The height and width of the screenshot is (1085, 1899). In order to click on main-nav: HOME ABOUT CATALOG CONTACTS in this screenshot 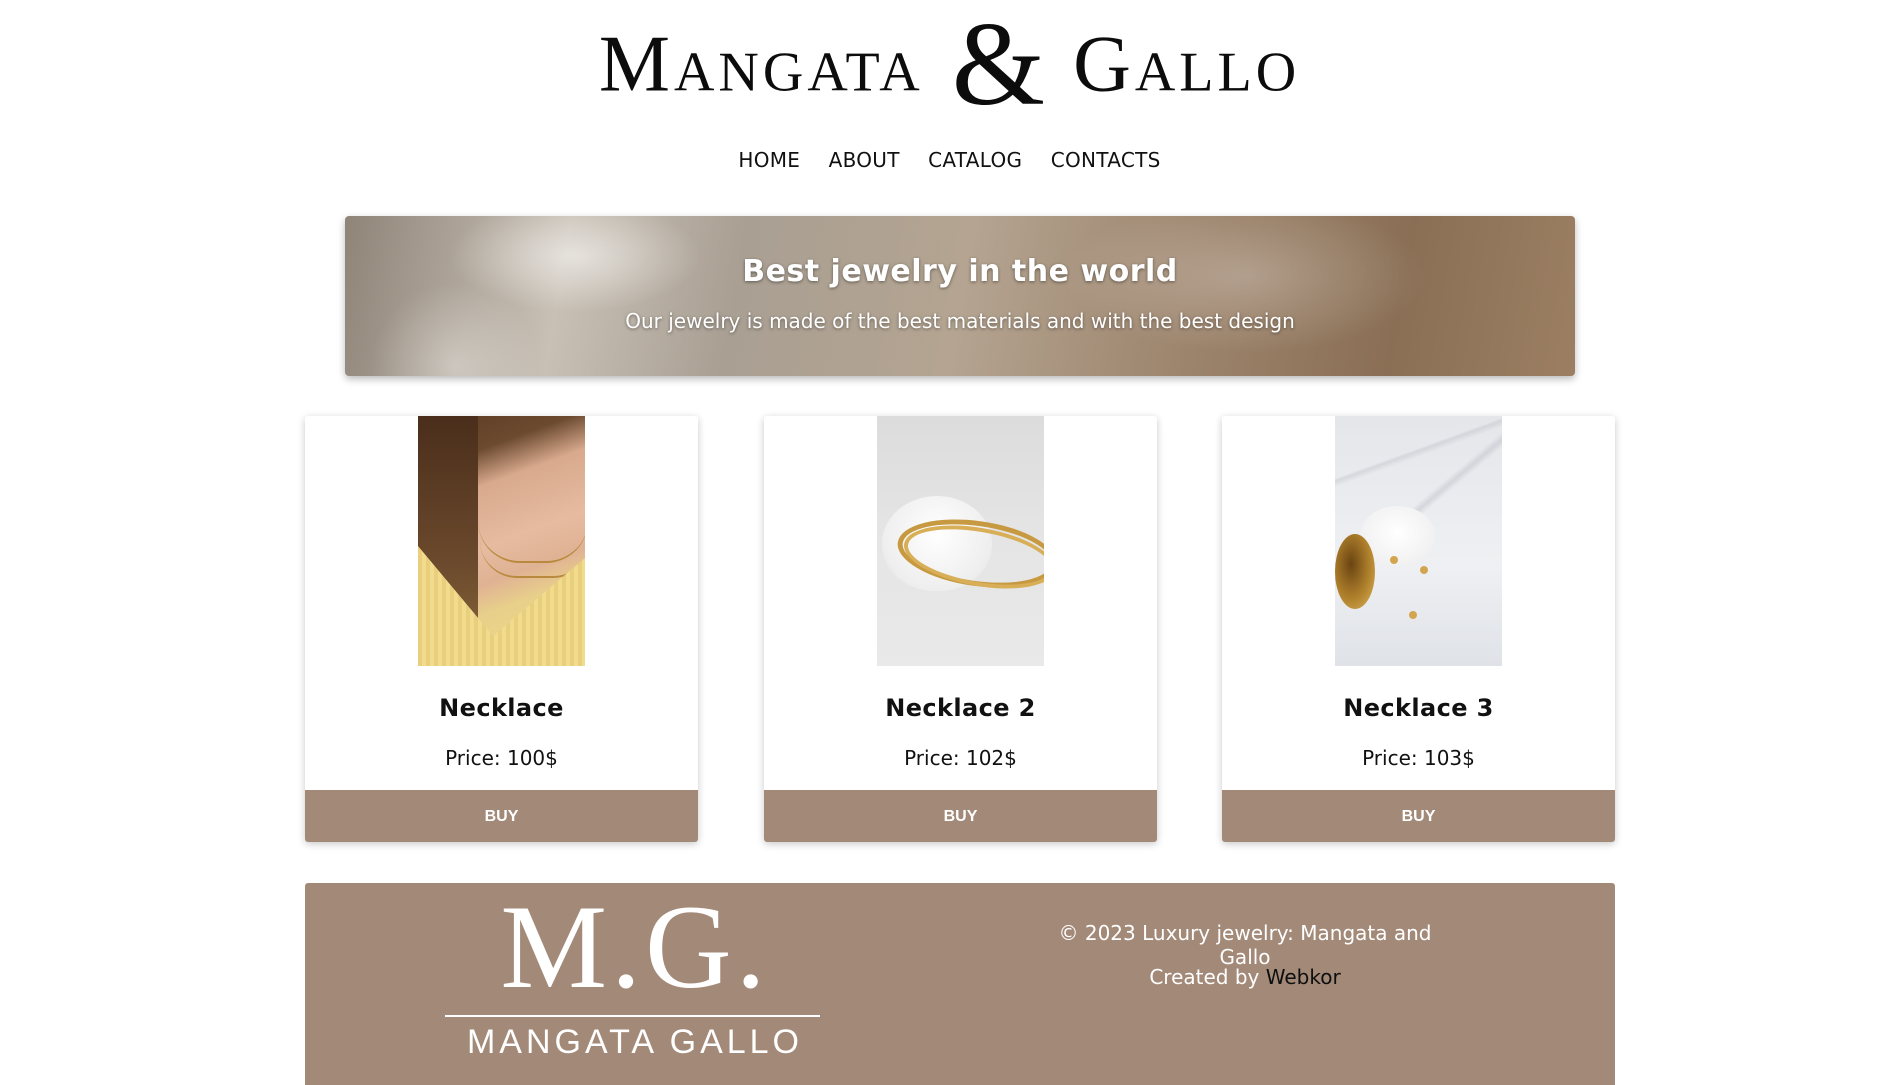, I will do `click(949, 160)`.